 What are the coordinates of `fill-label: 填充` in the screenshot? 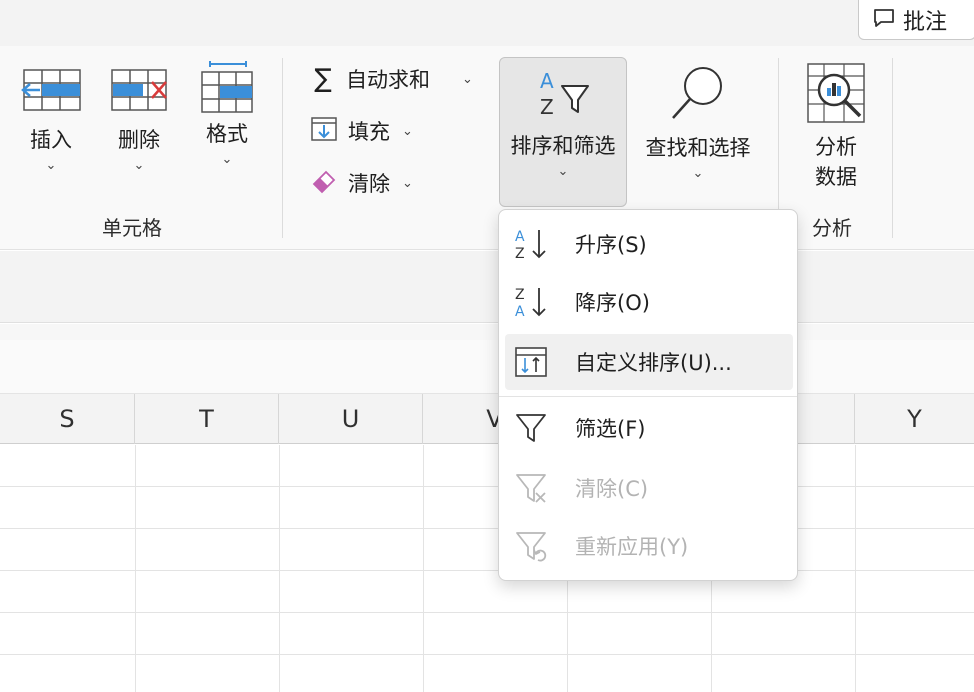 It's located at (369, 132).